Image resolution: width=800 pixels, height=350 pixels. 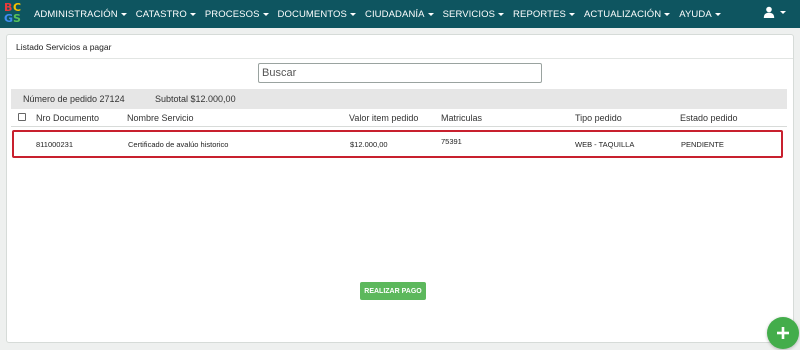 What do you see at coordinates (622, 14) in the screenshot?
I see `menu-label: ACTUALIZACIÓN` at bounding box center [622, 14].